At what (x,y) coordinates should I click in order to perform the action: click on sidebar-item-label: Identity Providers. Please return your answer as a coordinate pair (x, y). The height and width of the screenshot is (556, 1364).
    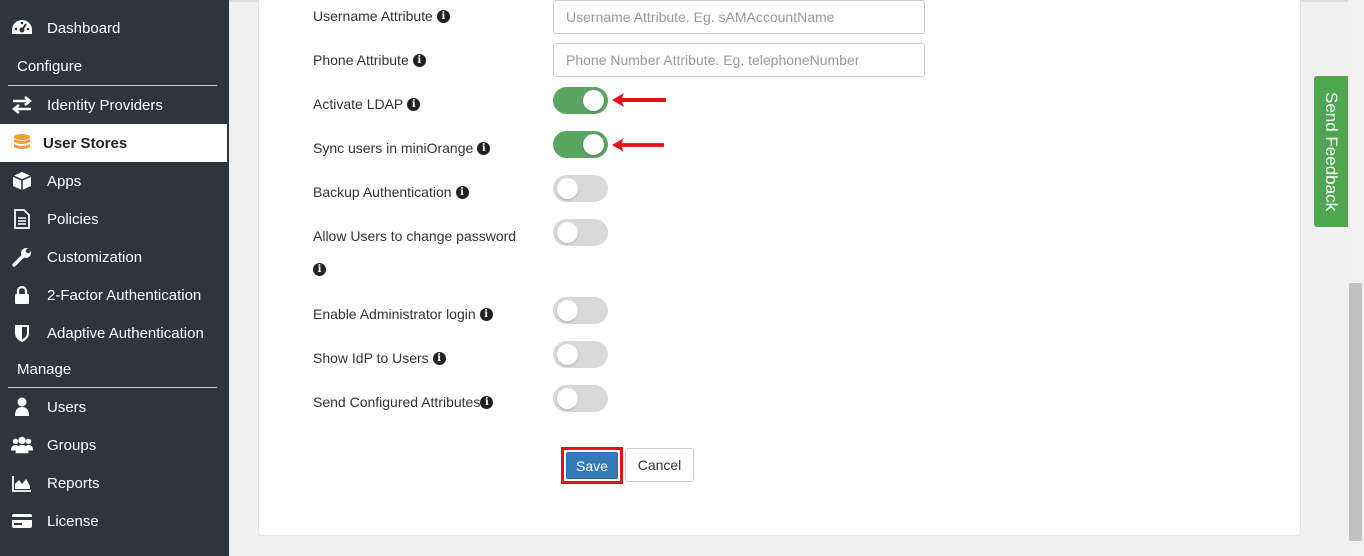
    Looking at the image, I should click on (105, 105).